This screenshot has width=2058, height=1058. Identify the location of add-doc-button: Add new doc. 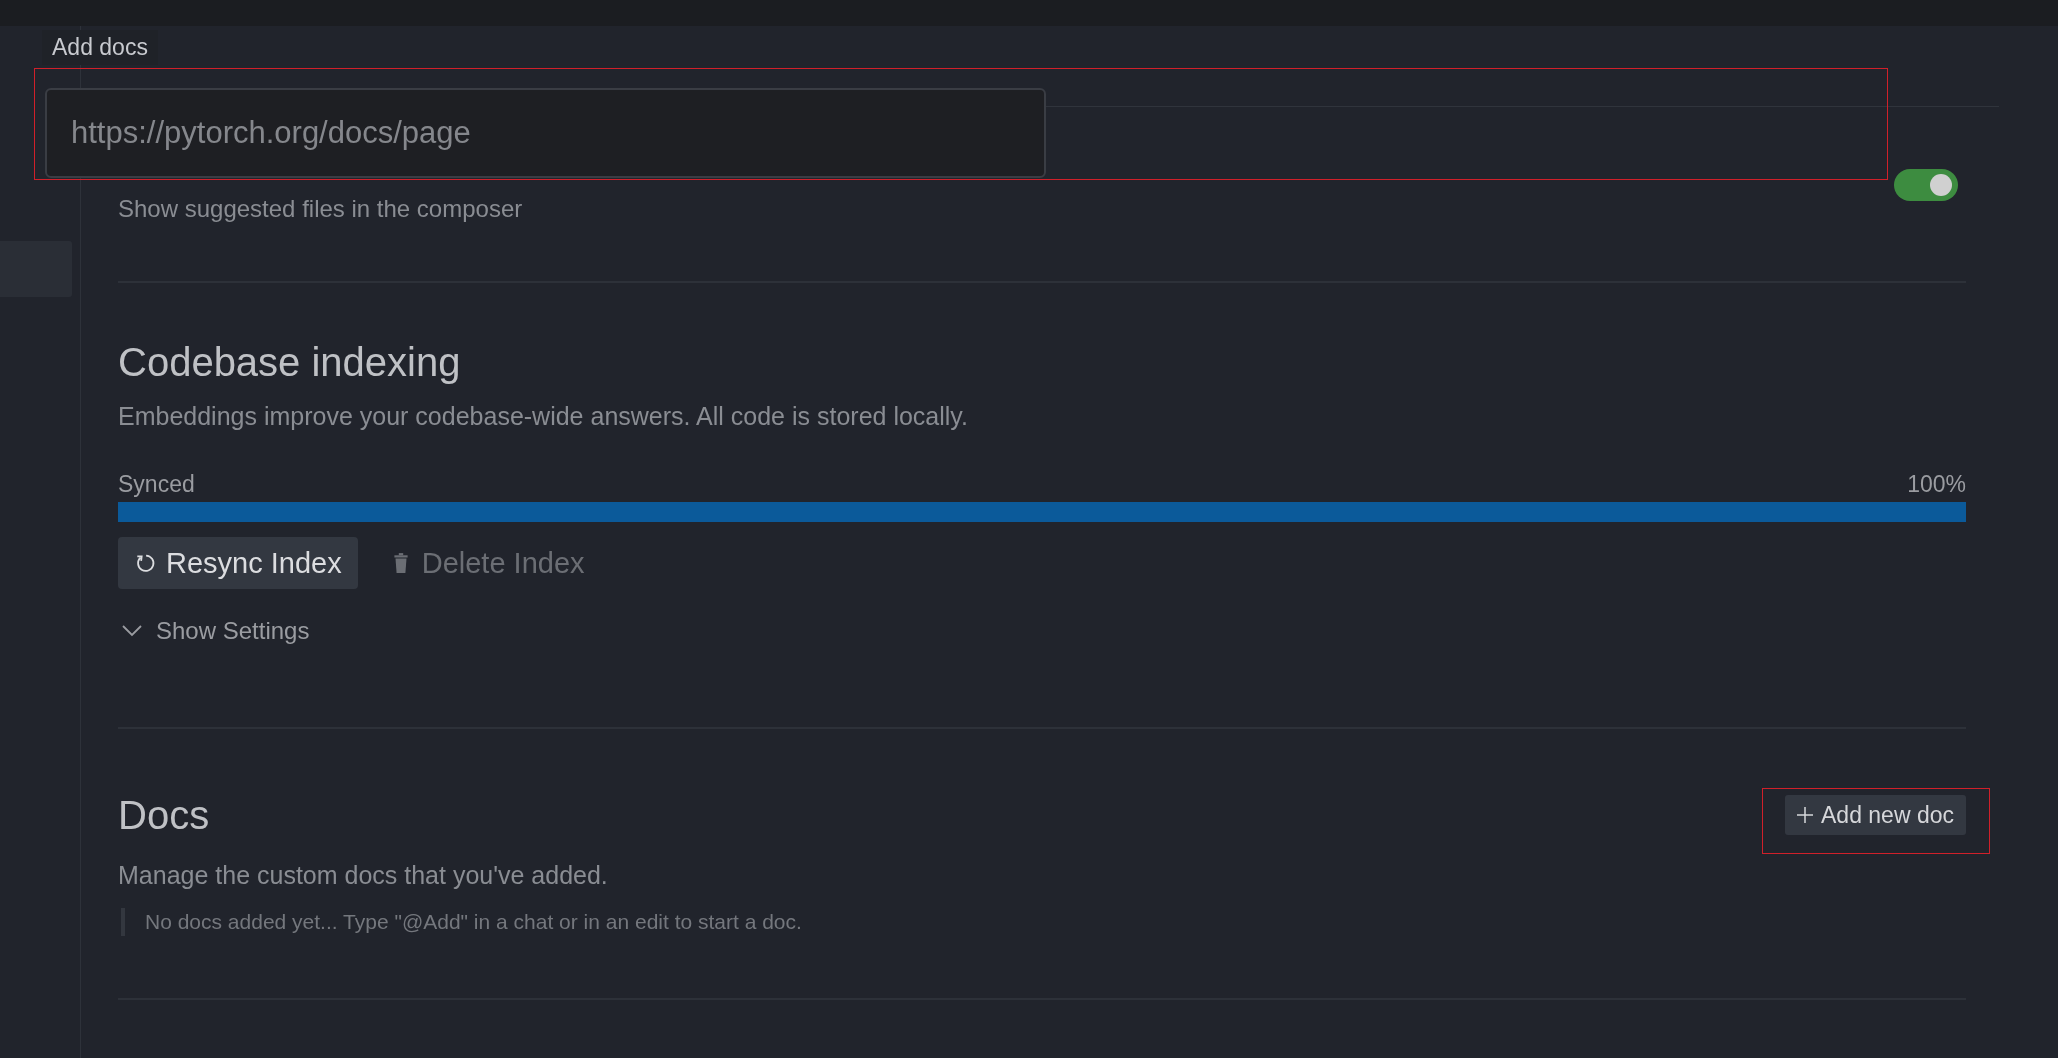
(1875, 815).